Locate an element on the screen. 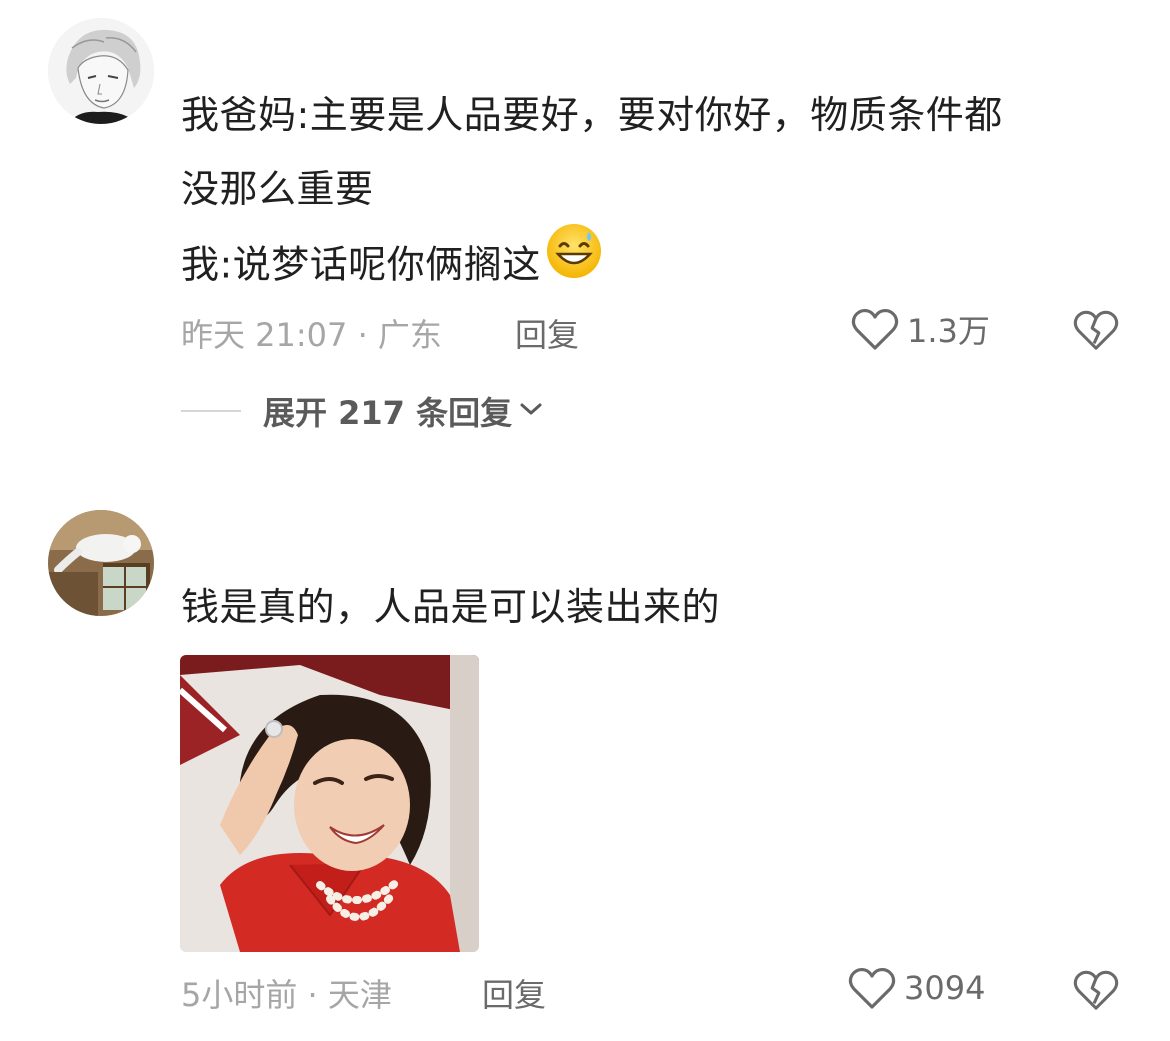  expand-replies-button: 展开 217 条回复 is located at coordinates (362, 411).